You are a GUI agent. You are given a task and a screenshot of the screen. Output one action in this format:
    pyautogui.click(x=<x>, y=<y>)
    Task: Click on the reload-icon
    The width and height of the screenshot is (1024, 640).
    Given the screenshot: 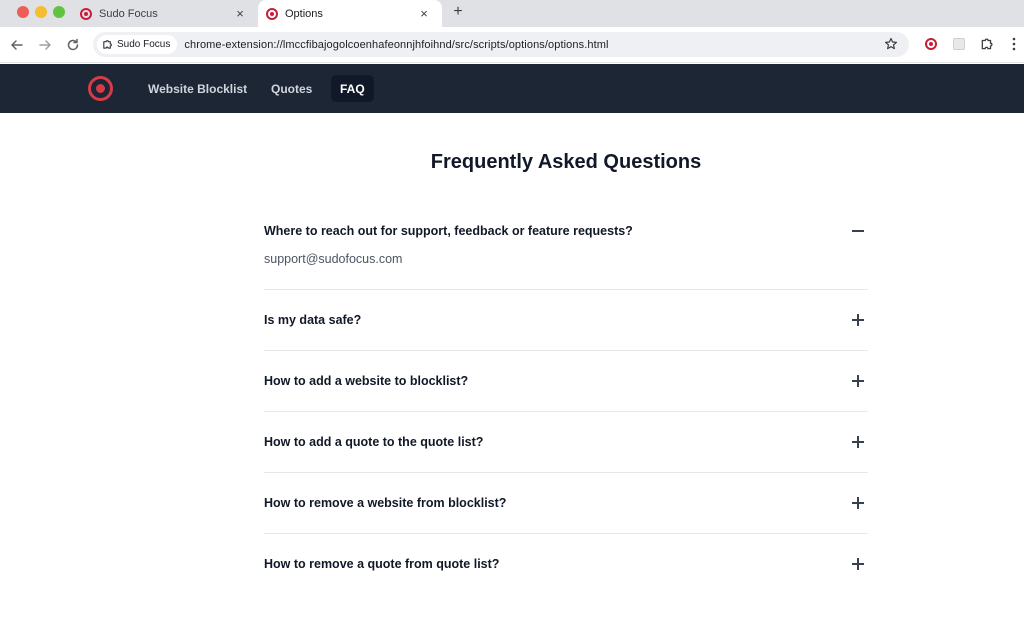 What is the action you would take?
    pyautogui.click(x=73, y=45)
    